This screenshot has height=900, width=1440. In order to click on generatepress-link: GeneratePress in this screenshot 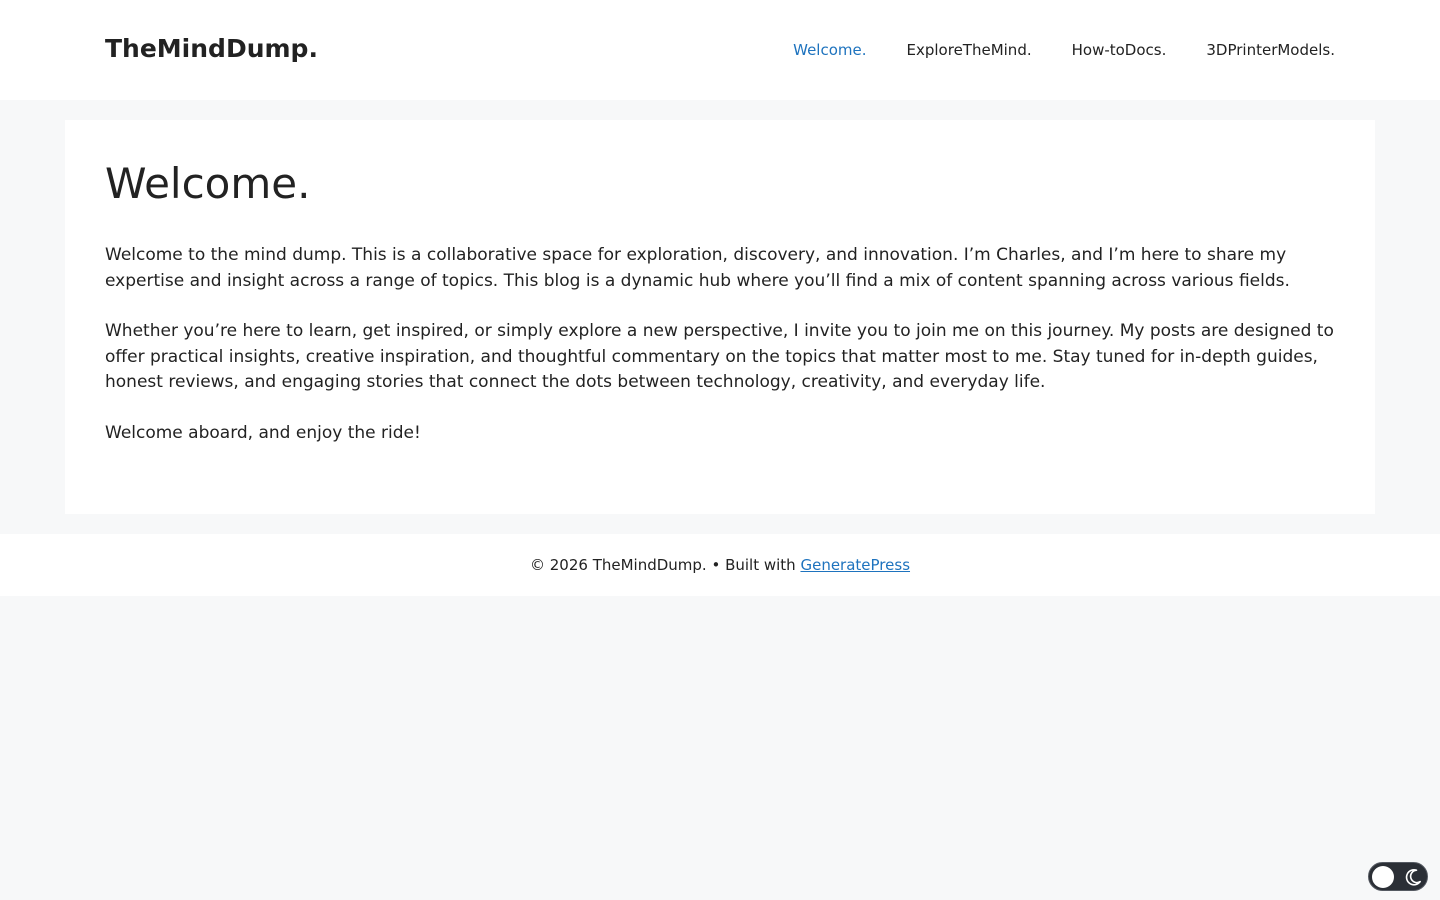, I will do `click(855, 565)`.